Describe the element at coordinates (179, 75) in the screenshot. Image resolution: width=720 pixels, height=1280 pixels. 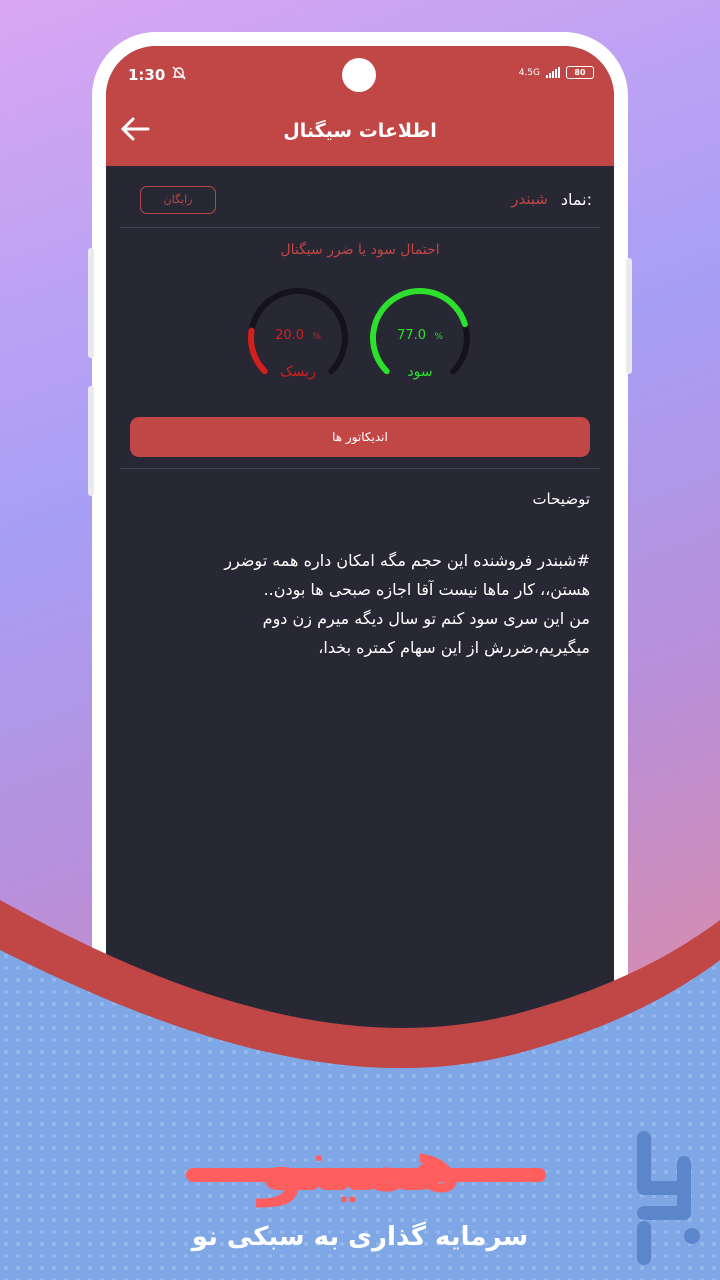
I see `bell-off-icon` at that location.